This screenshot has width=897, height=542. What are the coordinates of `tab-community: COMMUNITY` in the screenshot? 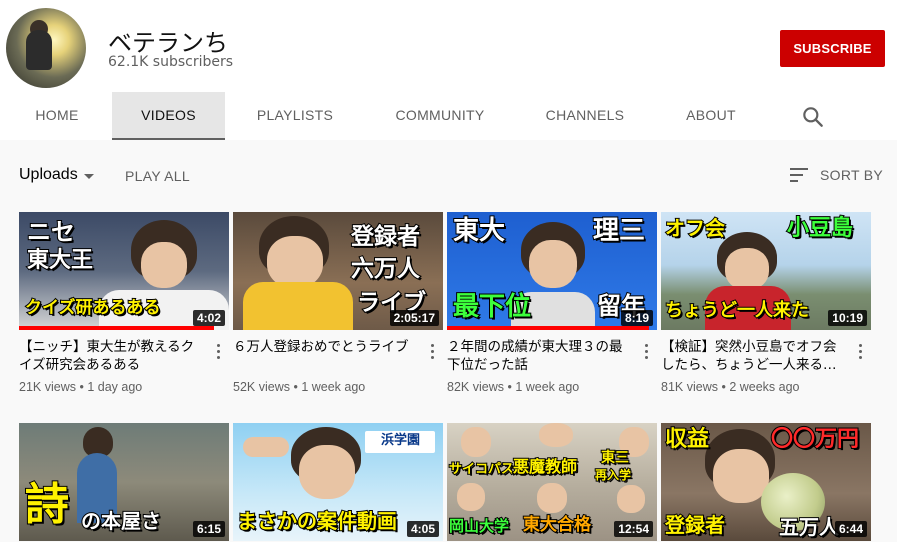 It's located at (440, 116).